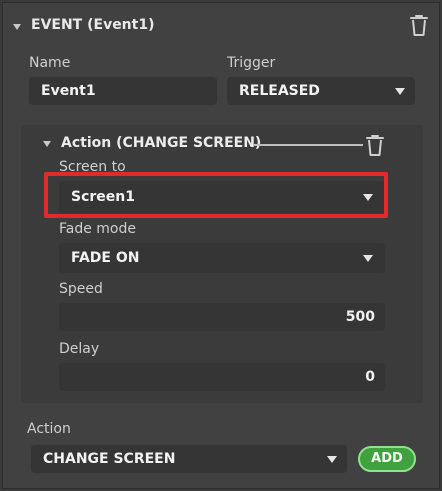  What do you see at coordinates (321, 91) in the screenshot?
I see `trigger-select: RELEASED` at bounding box center [321, 91].